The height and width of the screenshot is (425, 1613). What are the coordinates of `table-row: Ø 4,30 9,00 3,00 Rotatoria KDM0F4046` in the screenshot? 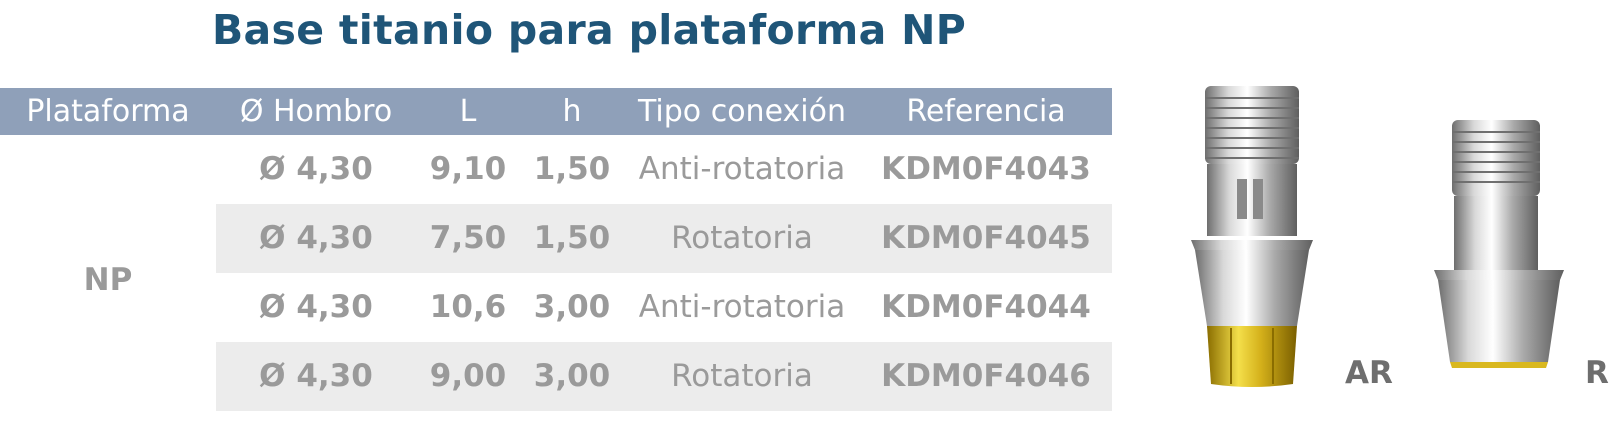 It's located at (664, 376).